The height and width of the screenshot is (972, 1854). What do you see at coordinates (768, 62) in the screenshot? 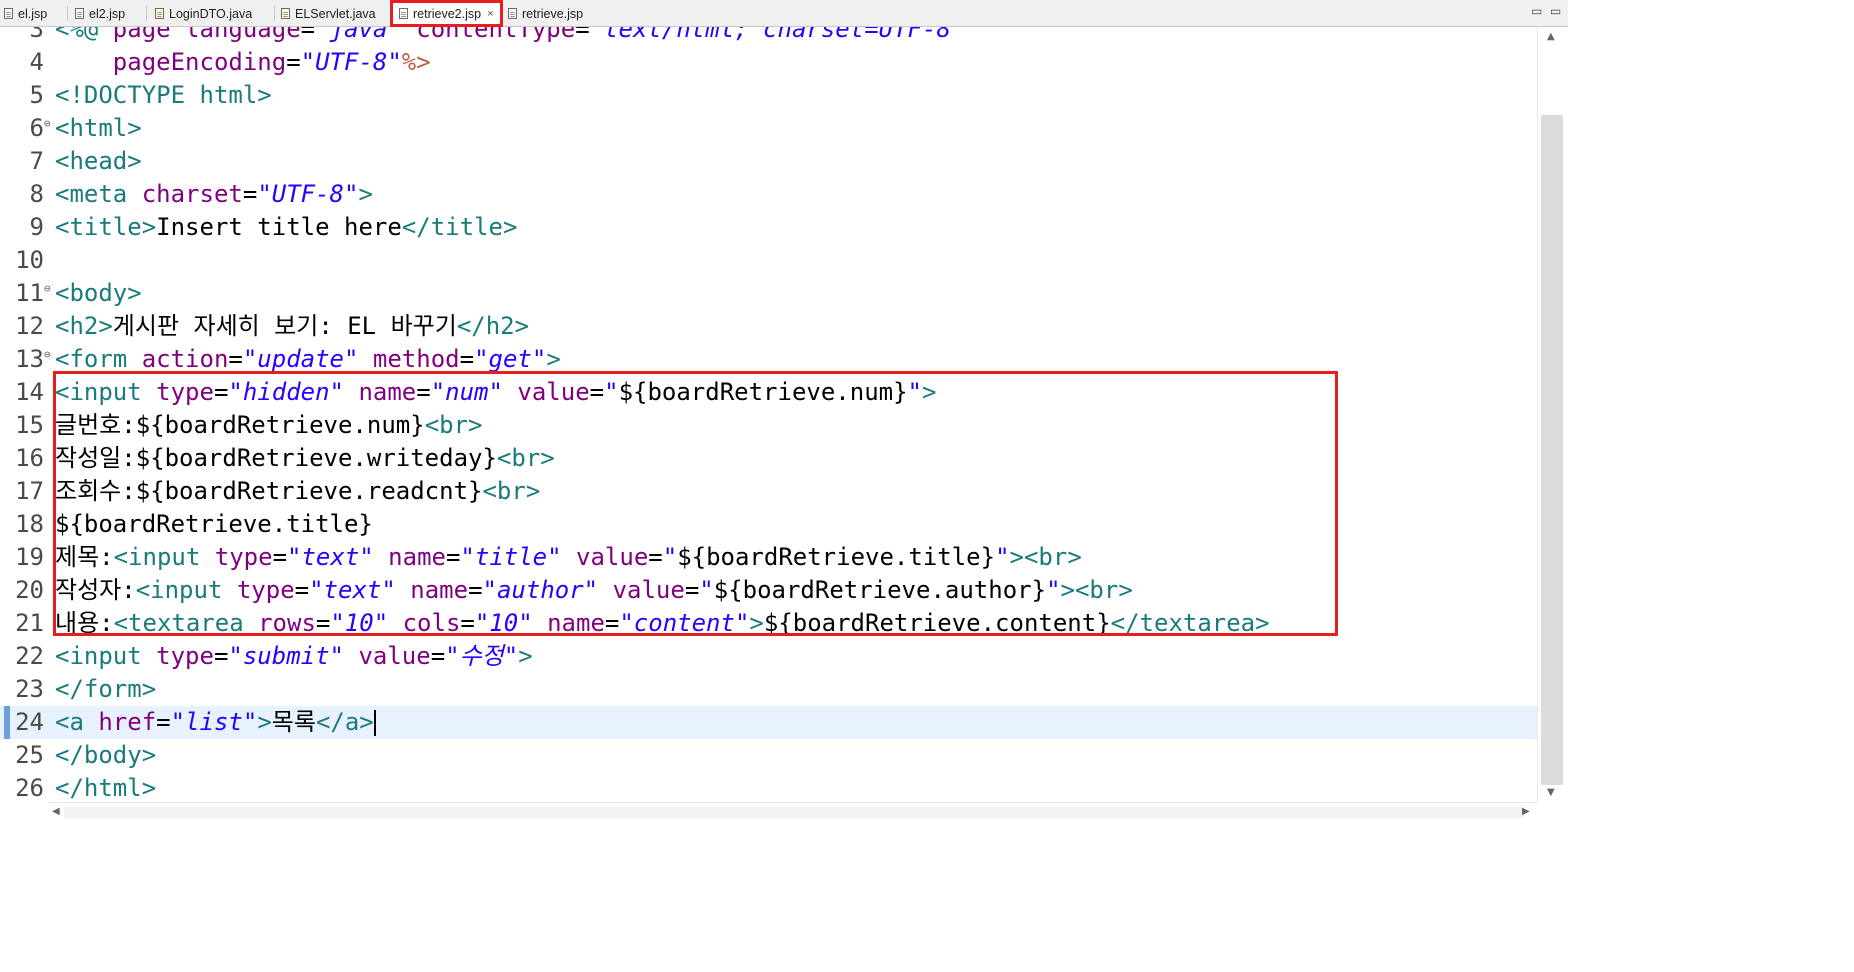
I see `code-line: 4 pageEncoding="UTF-8"%>` at bounding box center [768, 62].